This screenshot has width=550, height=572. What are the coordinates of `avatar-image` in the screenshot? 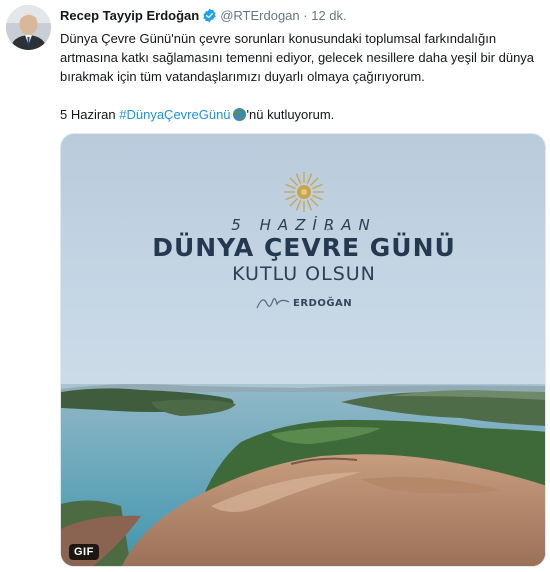 It's located at (28, 27).